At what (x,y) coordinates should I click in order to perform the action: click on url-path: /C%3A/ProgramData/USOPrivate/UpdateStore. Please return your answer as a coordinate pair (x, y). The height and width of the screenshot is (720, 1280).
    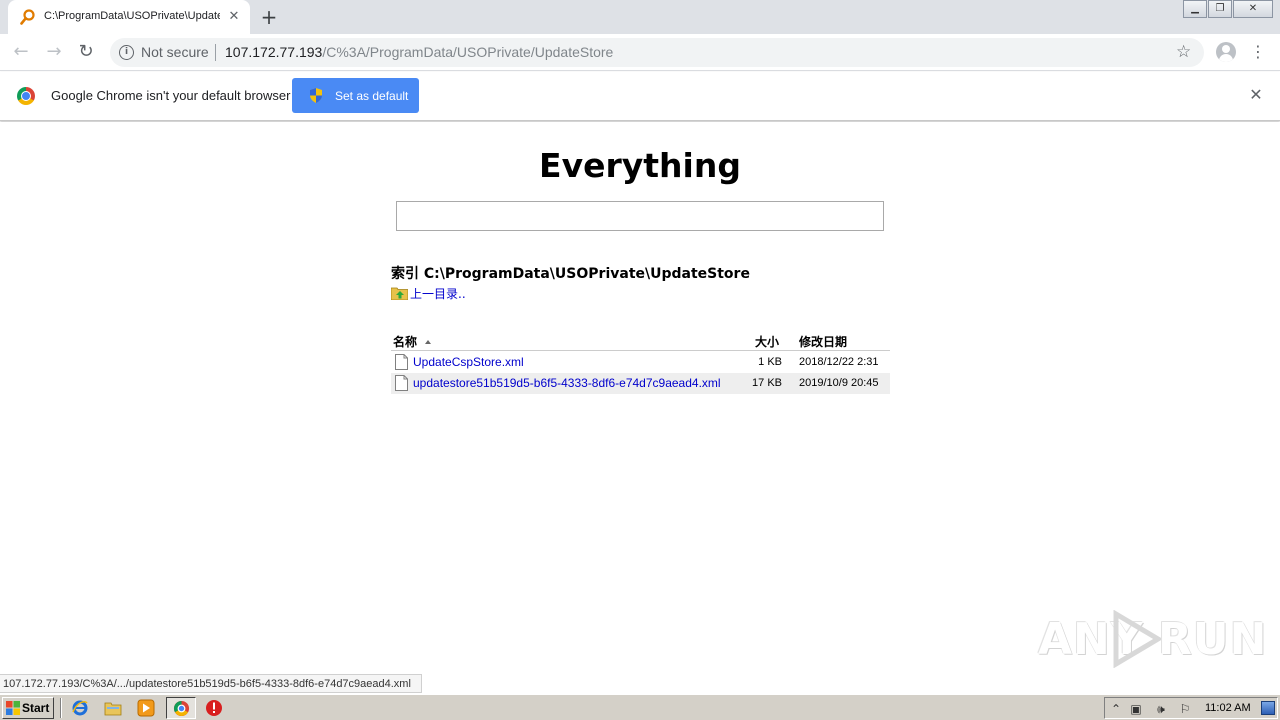
    Looking at the image, I should click on (468, 52).